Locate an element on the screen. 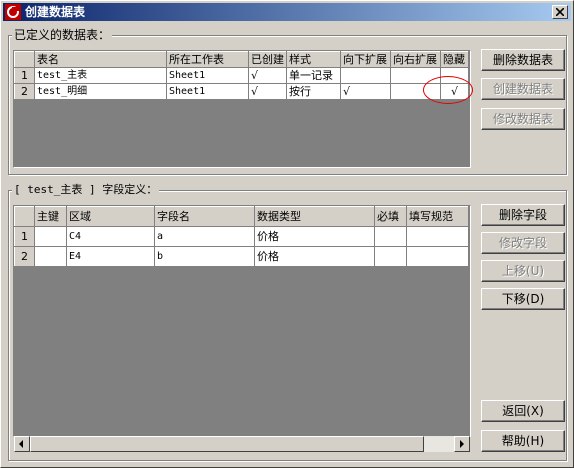  table-row: 2 test_明细 Sheet1 √ 按行 √ √ is located at coordinates (241, 91).